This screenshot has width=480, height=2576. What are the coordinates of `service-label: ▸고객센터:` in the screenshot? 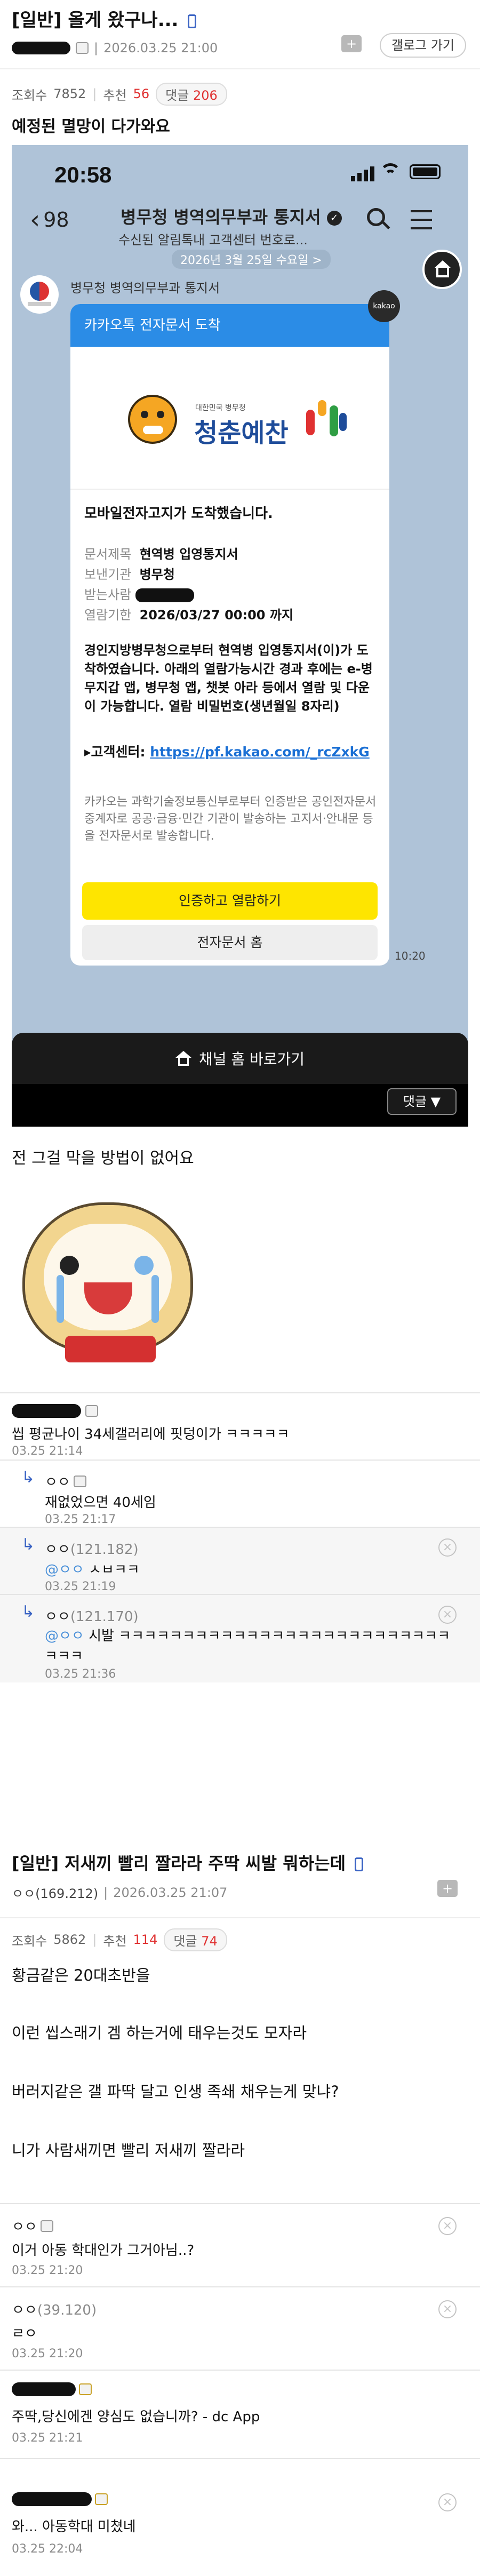 It's located at (115, 752).